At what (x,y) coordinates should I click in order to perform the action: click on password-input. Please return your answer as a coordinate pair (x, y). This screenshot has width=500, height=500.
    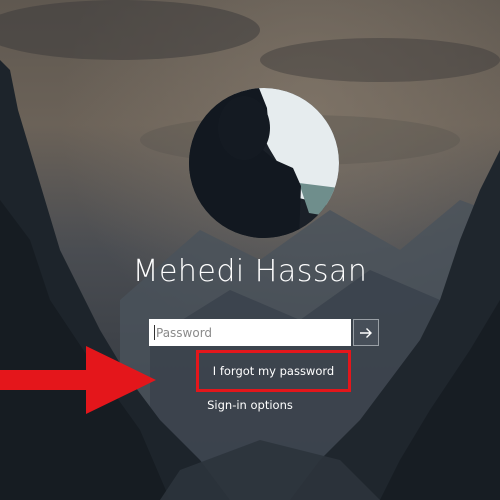
    Looking at the image, I should click on (250, 332).